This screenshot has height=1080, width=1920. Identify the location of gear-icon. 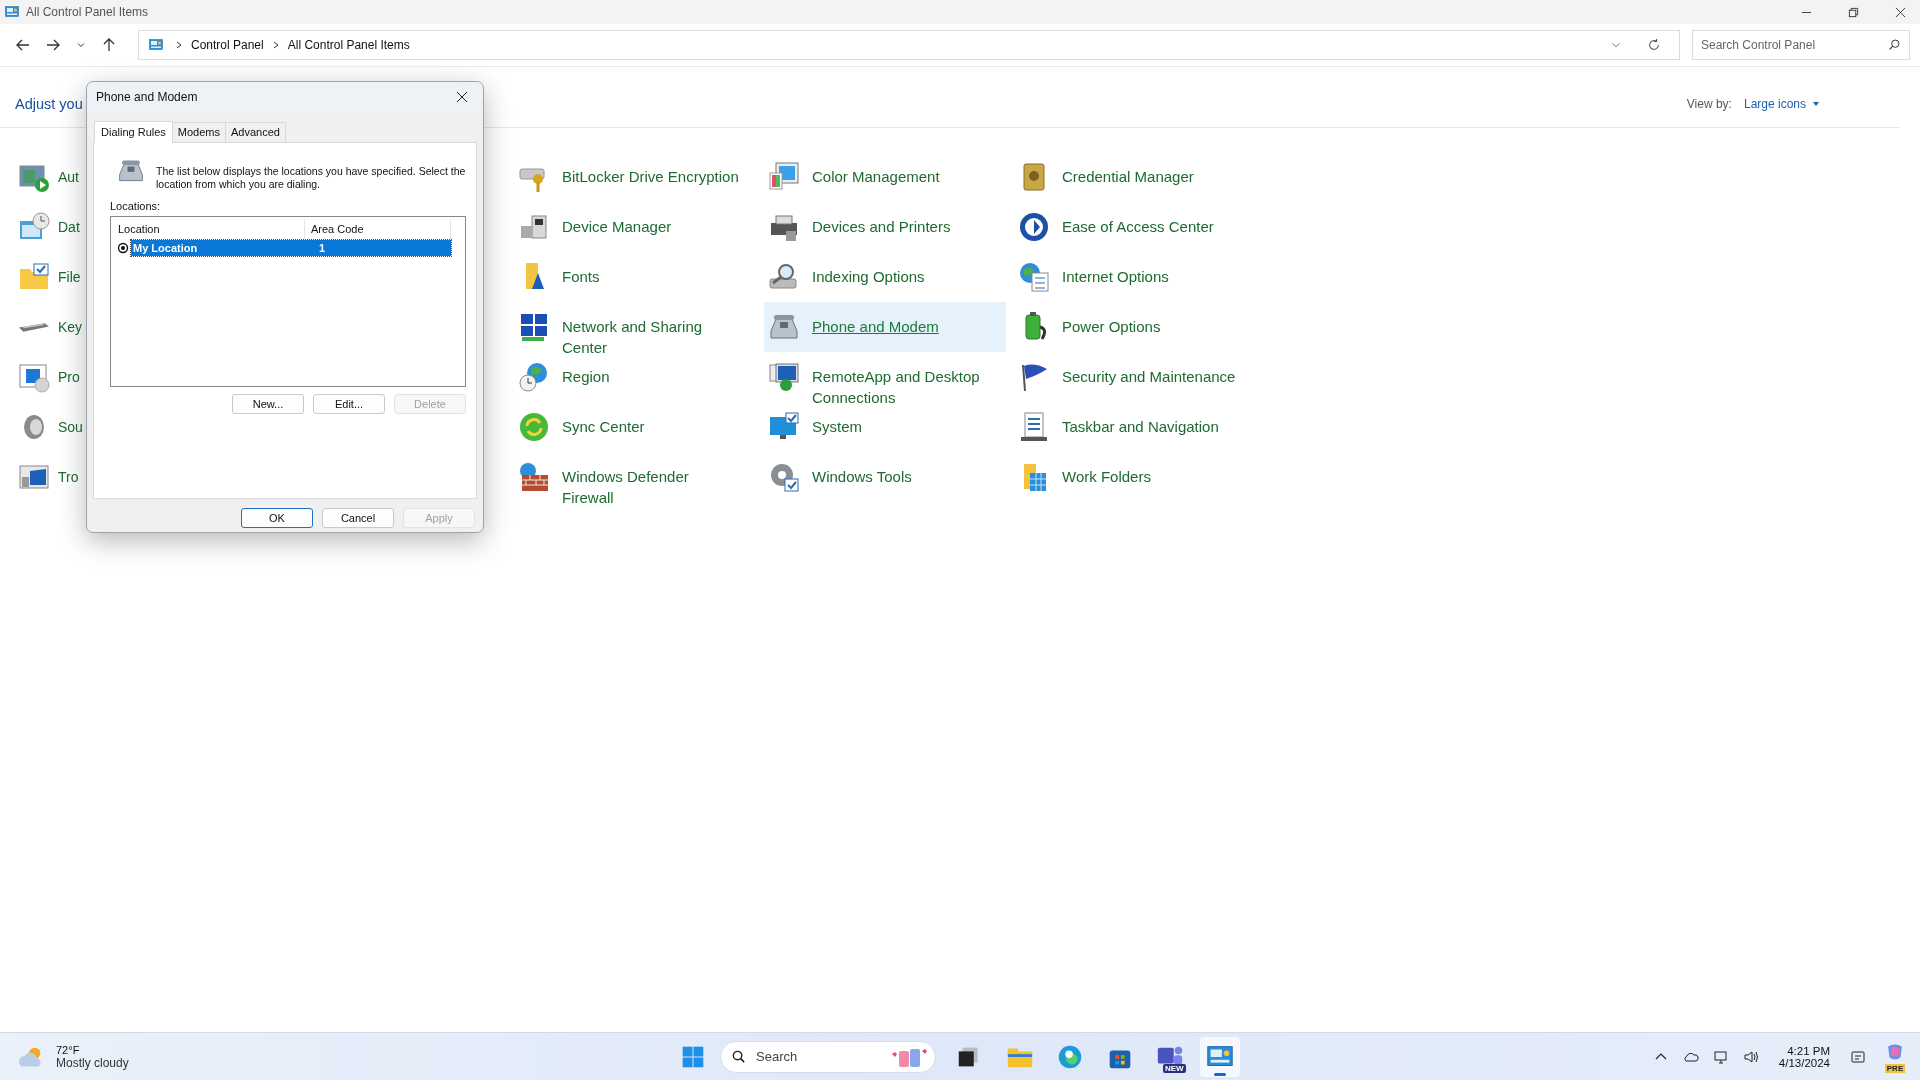
(784, 477).